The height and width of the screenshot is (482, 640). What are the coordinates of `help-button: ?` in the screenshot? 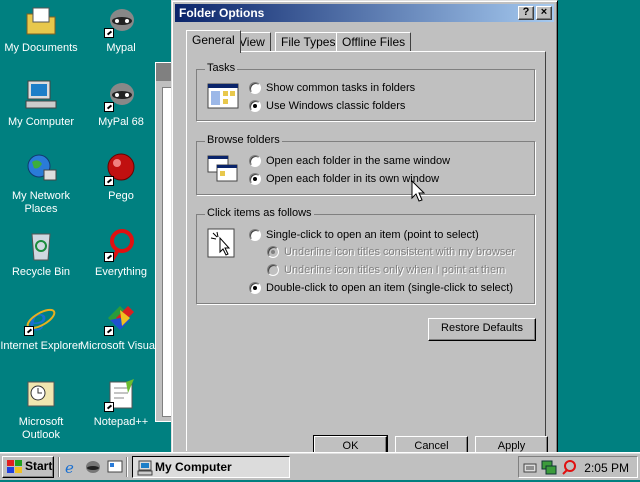 It's located at (526, 13).